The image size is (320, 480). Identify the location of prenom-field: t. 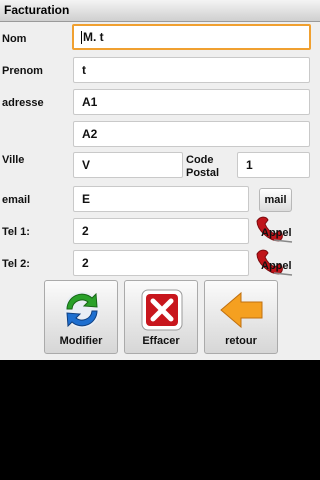
(191, 70).